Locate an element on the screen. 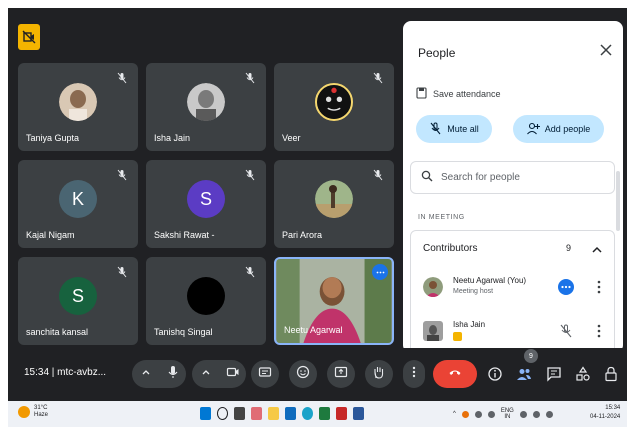 Image resolution: width=627 pixels, height=427 pixels. volume-icon is located at coordinates (536, 414).